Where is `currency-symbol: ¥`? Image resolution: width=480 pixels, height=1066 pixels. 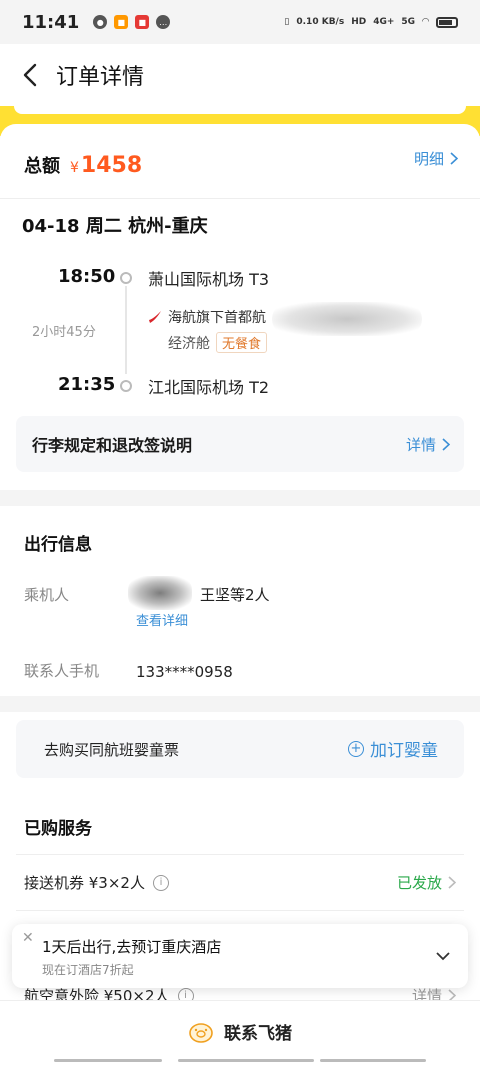 currency-symbol: ¥ is located at coordinates (74, 168).